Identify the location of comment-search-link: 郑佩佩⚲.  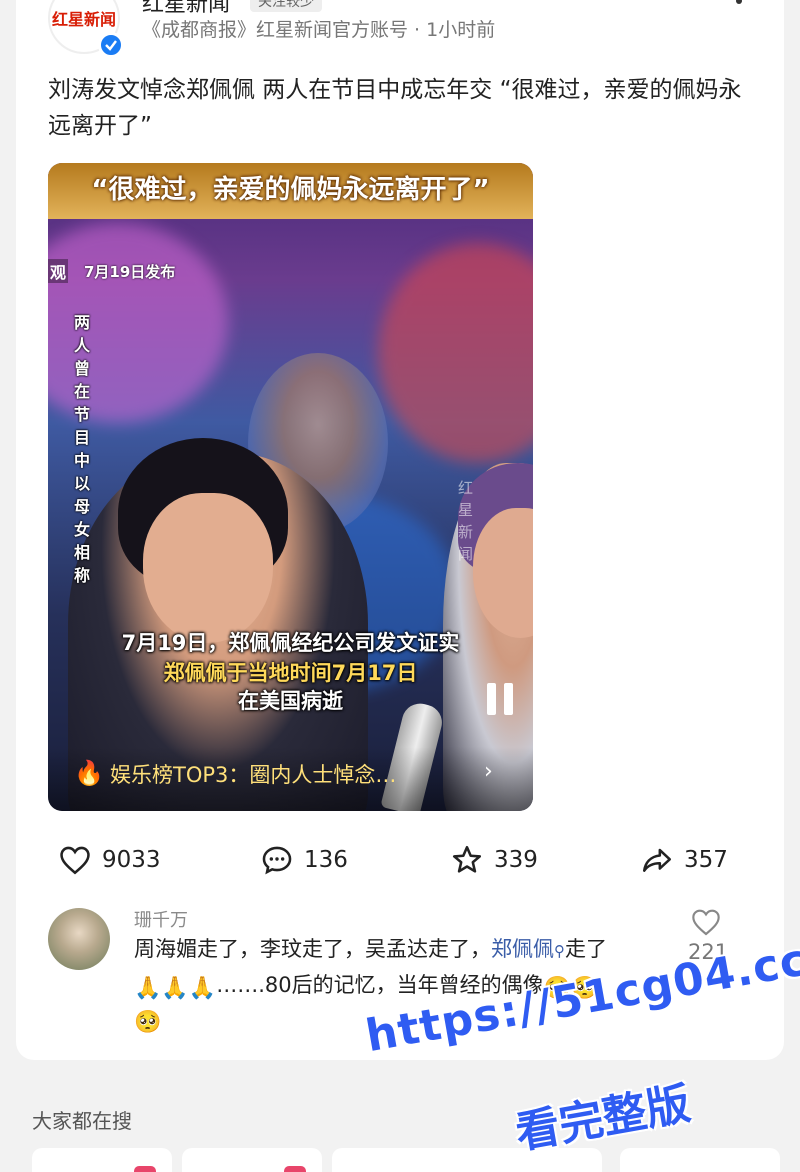
(528, 949).